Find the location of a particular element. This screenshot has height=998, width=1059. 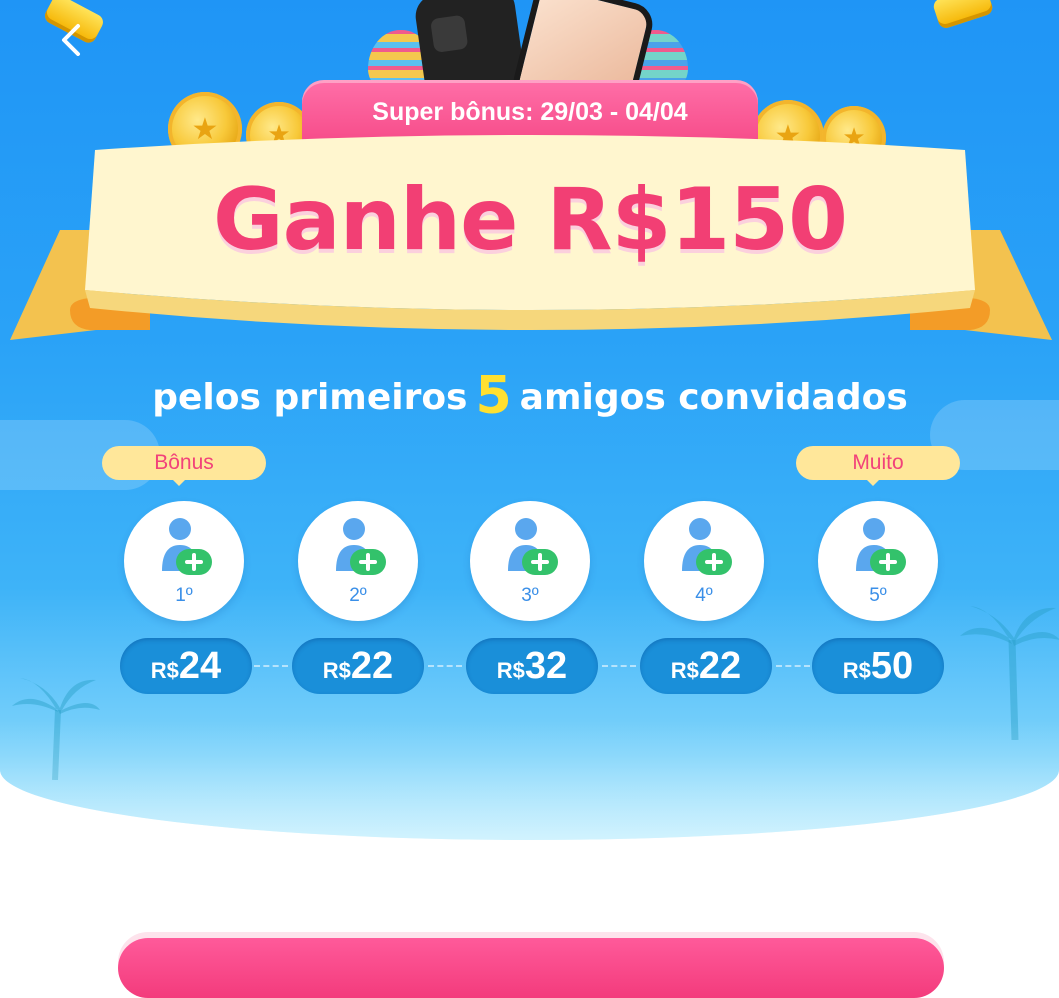

gift-icon is located at coordinates (963, 15).